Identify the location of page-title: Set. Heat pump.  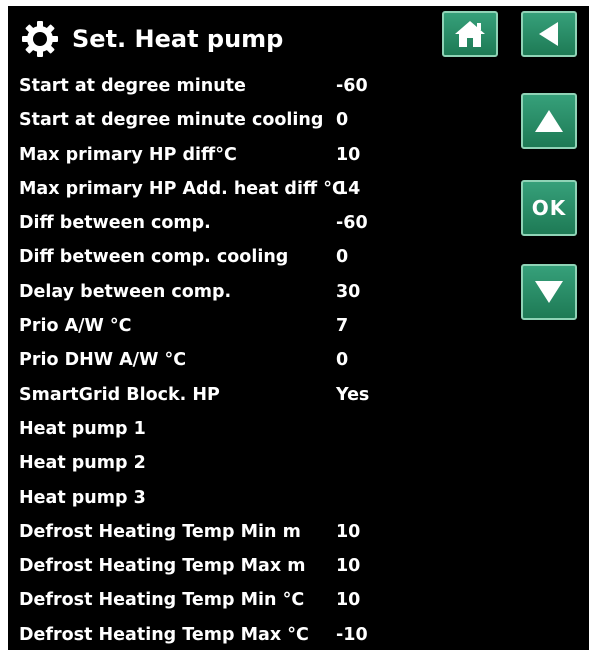
(178, 39).